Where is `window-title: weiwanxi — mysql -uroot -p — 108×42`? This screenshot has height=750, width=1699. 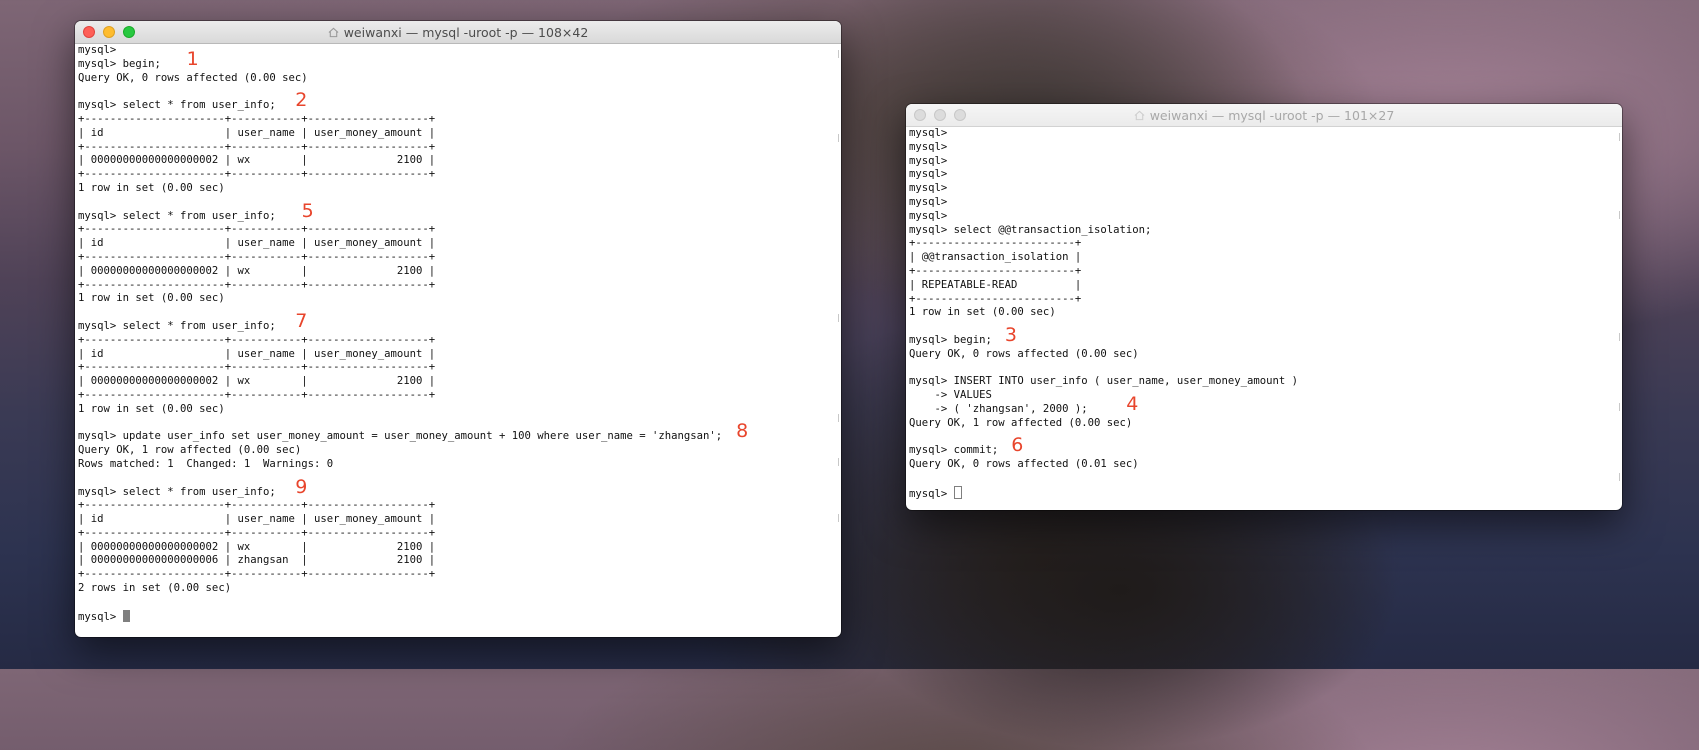 window-title: weiwanxi — mysql -uroot -p — 108×42 is located at coordinates (466, 32).